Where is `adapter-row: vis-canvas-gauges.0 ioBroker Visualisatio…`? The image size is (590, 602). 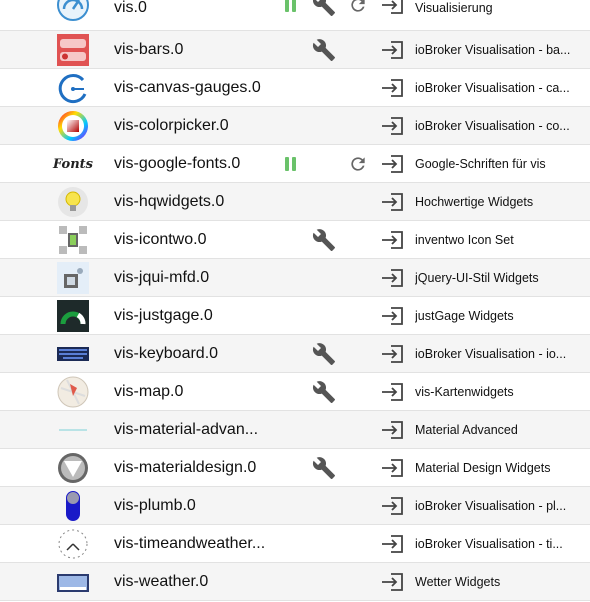 adapter-row: vis-canvas-gauges.0 ioBroker Visualisatio… is located at coordinates (295, 88).